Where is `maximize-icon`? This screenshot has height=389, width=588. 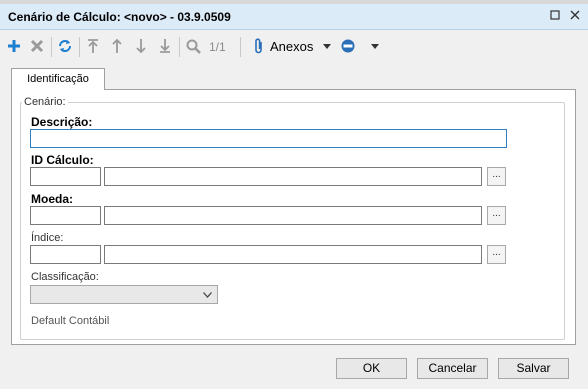
maximize-icon is located at coordinates (555, 15).